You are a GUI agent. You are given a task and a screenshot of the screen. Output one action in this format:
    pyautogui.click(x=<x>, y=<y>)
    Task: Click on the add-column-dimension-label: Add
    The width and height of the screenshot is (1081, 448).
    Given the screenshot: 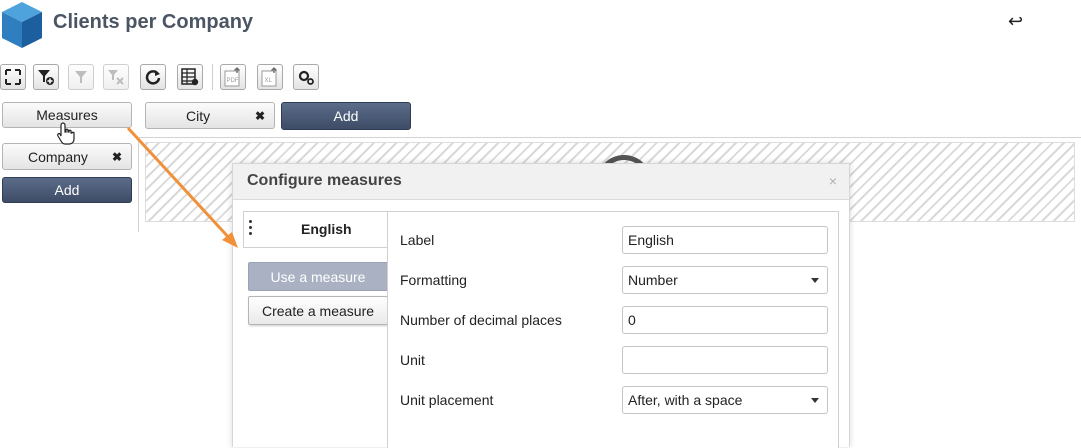 What is the action you would take?
    pyautogui.click(x=346, y=116)
    